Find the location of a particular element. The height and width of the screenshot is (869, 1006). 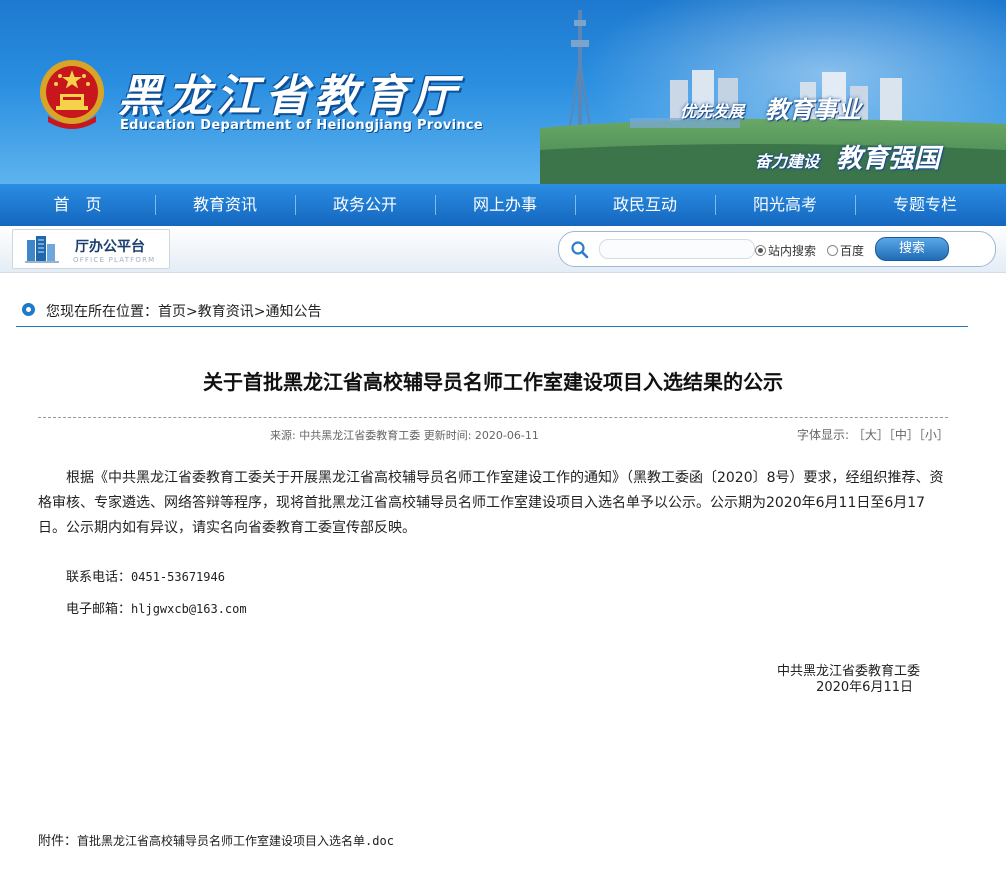

location-icon is located at coordinates (28, 309).